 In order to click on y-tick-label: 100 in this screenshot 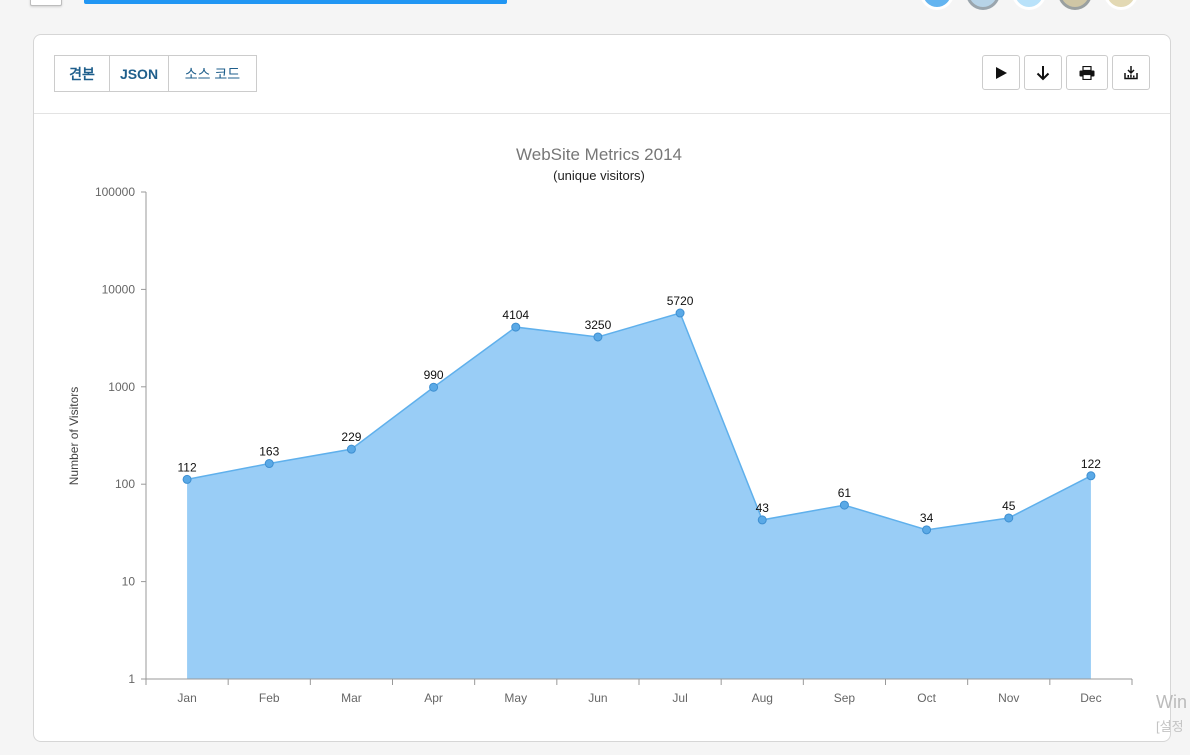, I will do `click(125, 484)`.